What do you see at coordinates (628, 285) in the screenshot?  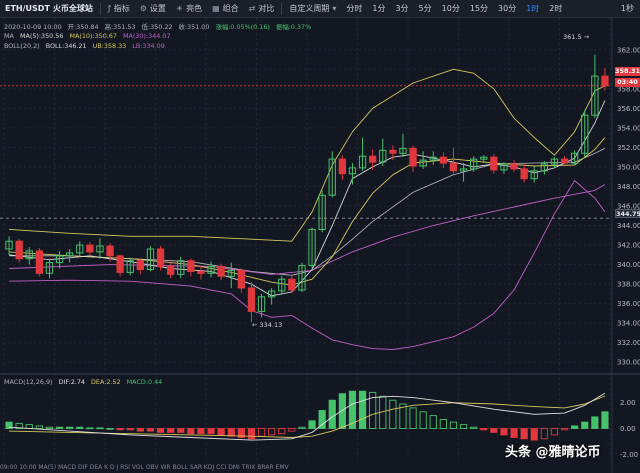 I see `price-axis-label: 338.00` at bounding box center [628, 285].